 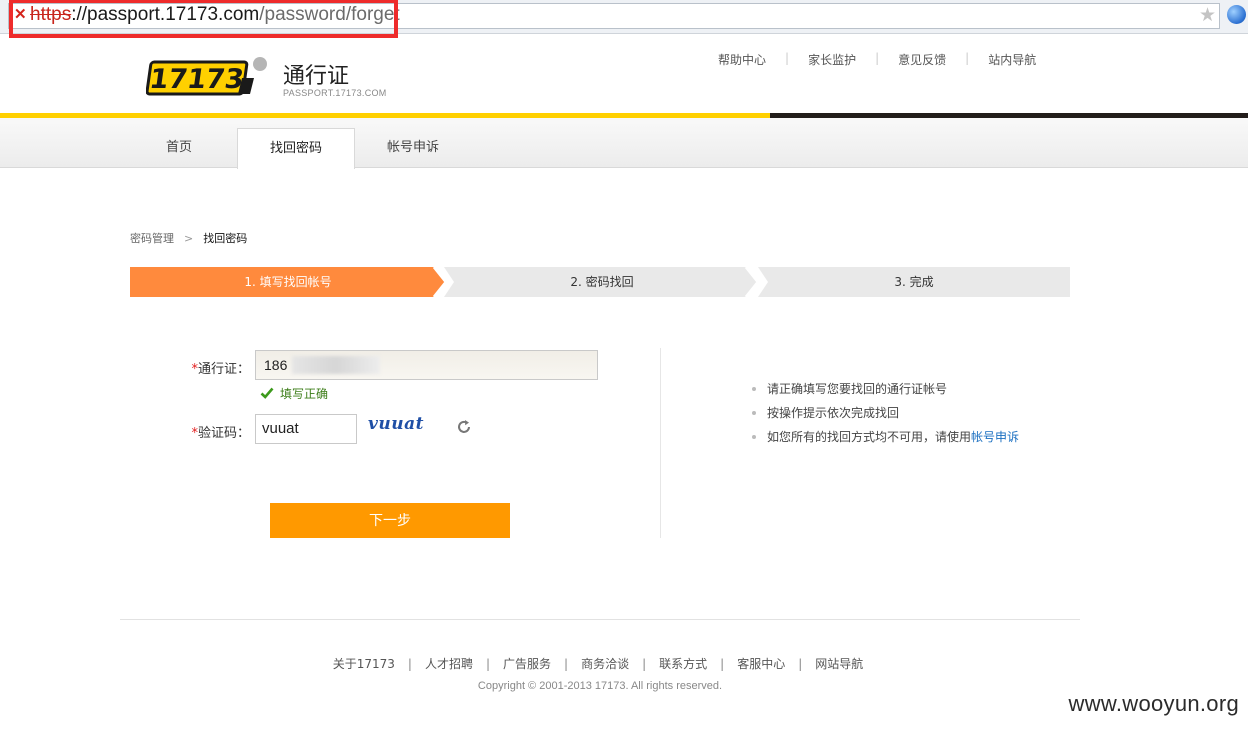 What do you see at coordinates (225, 238) in the screenshot?
I see `breadcrumb-current: 找回密码` at bounding box center [225, 238].